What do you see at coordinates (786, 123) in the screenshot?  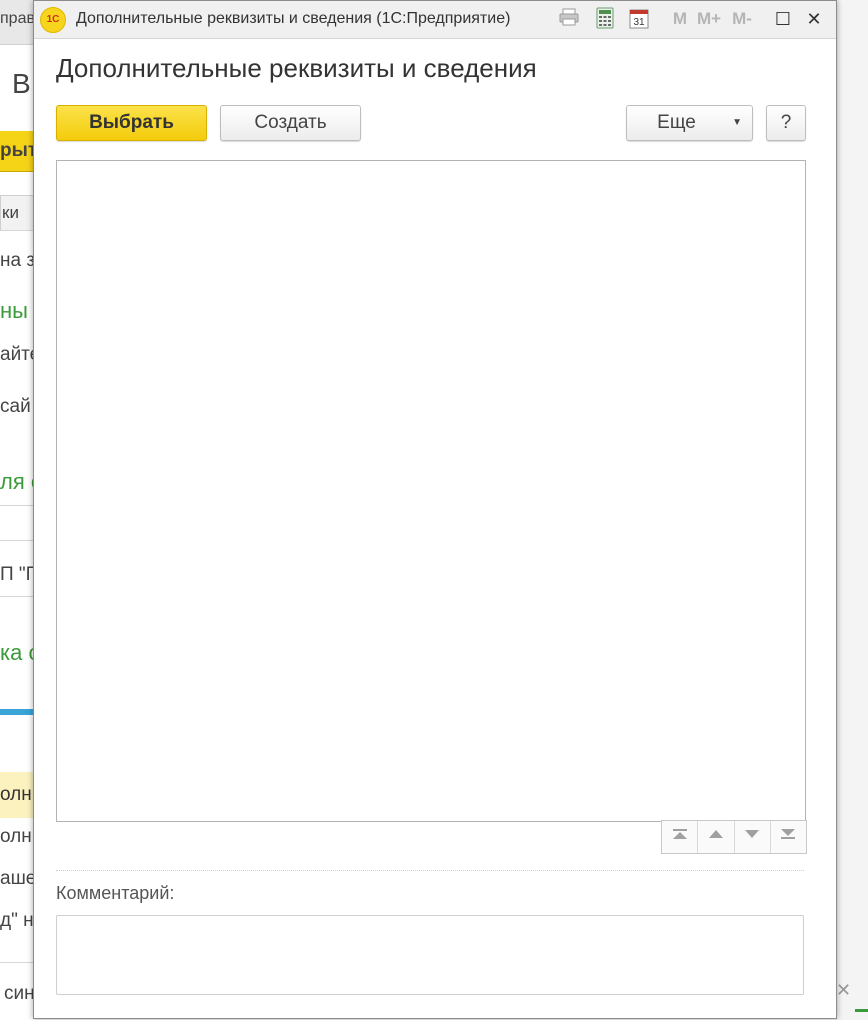 I see `help-button: ?` at bounding box center [786, 123].